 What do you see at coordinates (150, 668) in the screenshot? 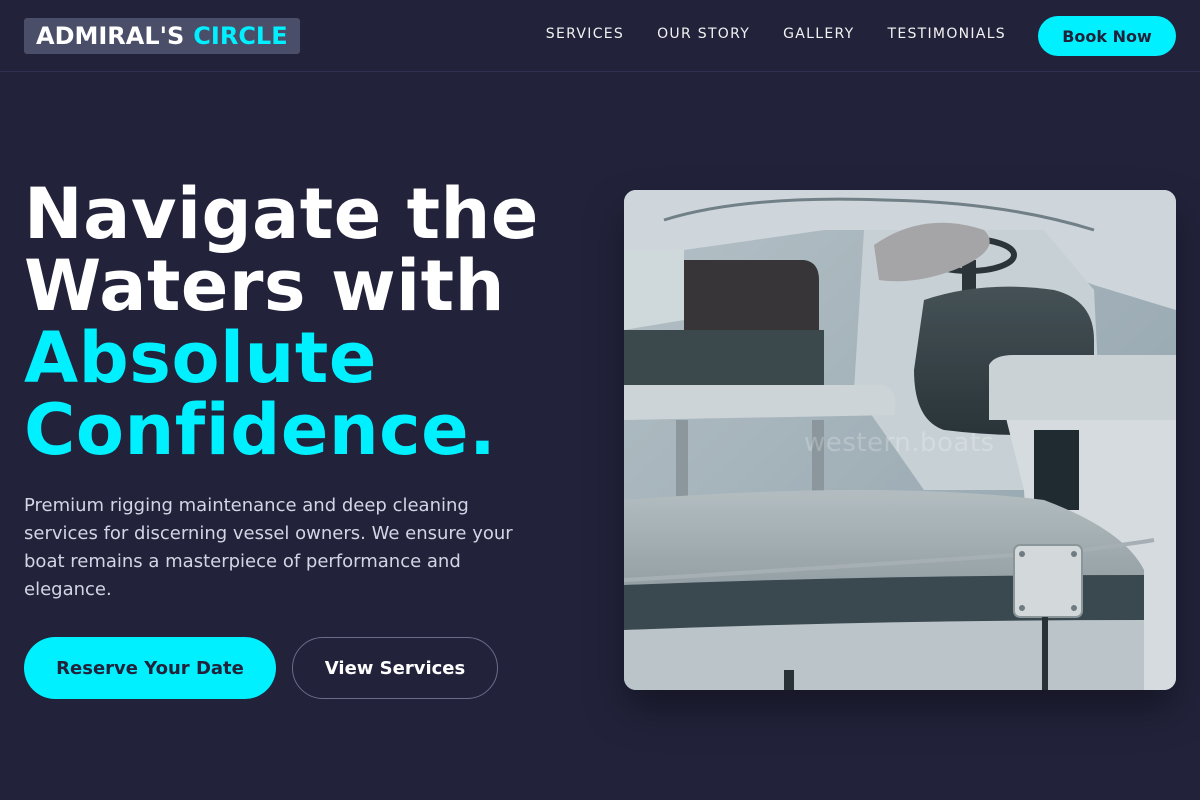
I see `reserve-date-button: Reserve Your Date` at bounding box center [150, 668].